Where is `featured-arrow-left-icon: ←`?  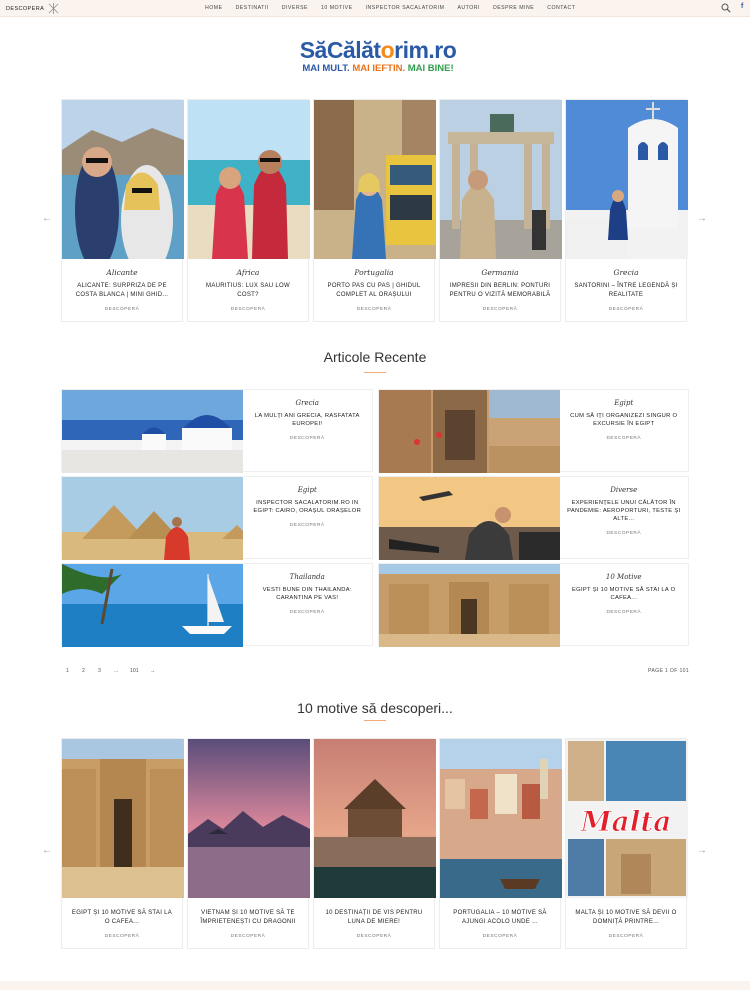
featured-arrow-left-icon: ← is located at coordinates (47, 218).